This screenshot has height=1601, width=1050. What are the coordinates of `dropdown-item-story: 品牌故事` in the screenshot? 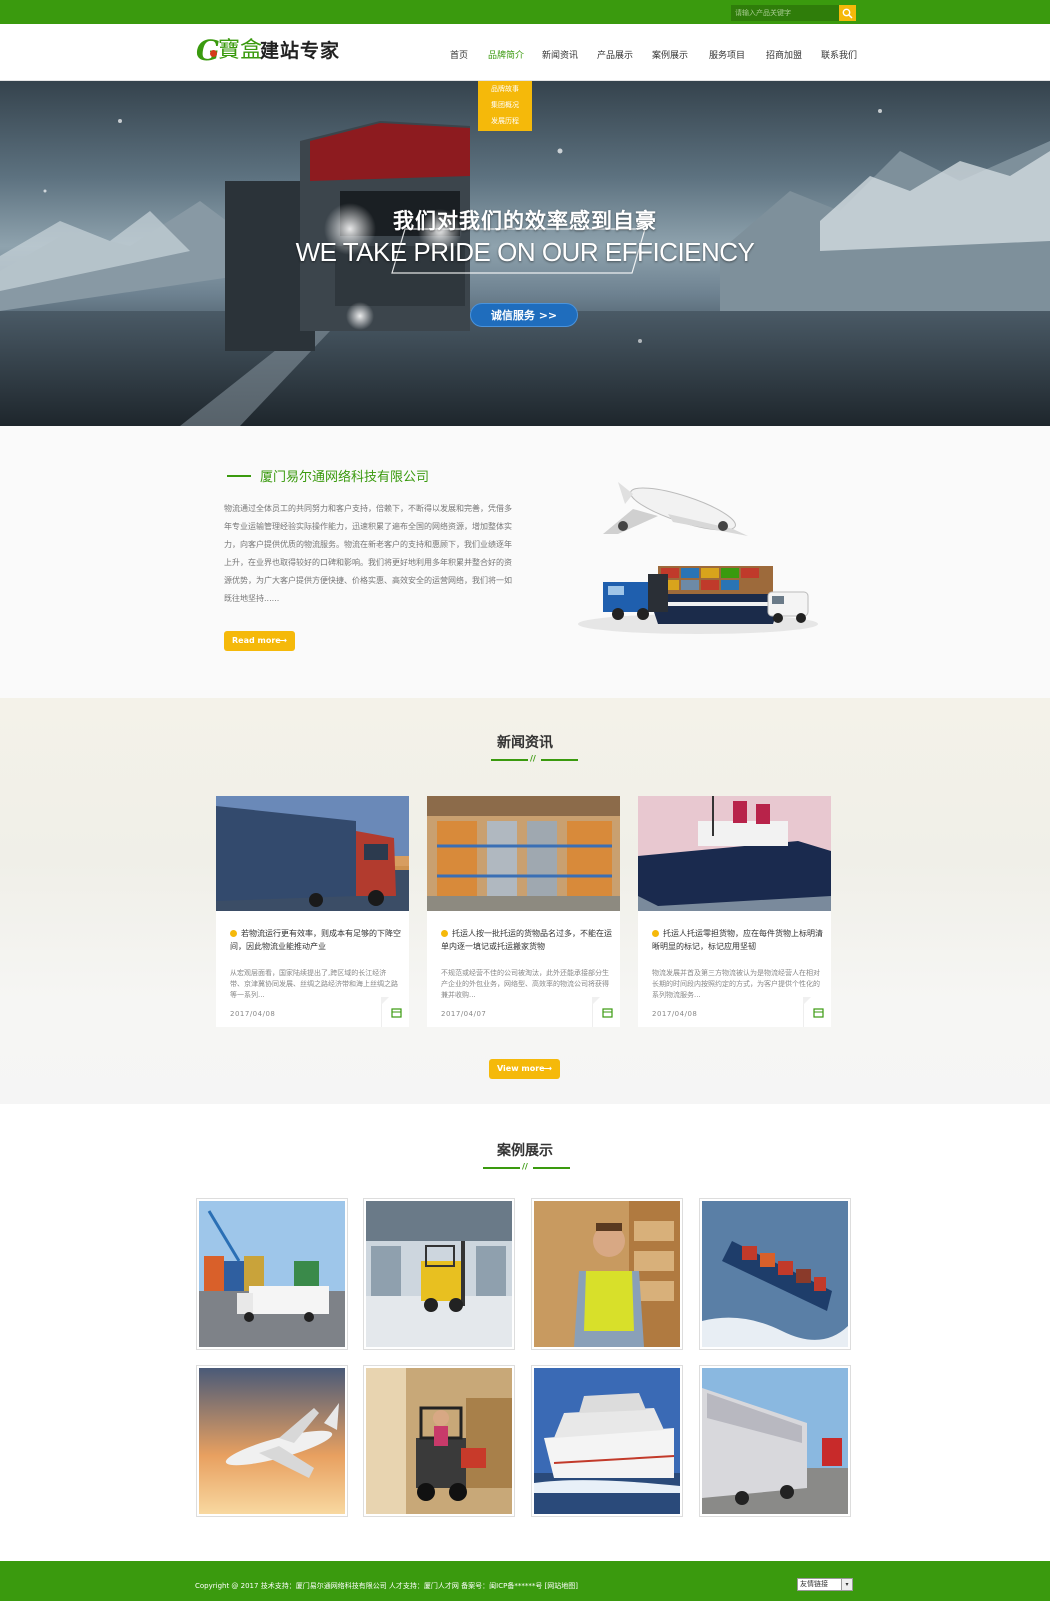 It's located at (505, 89).